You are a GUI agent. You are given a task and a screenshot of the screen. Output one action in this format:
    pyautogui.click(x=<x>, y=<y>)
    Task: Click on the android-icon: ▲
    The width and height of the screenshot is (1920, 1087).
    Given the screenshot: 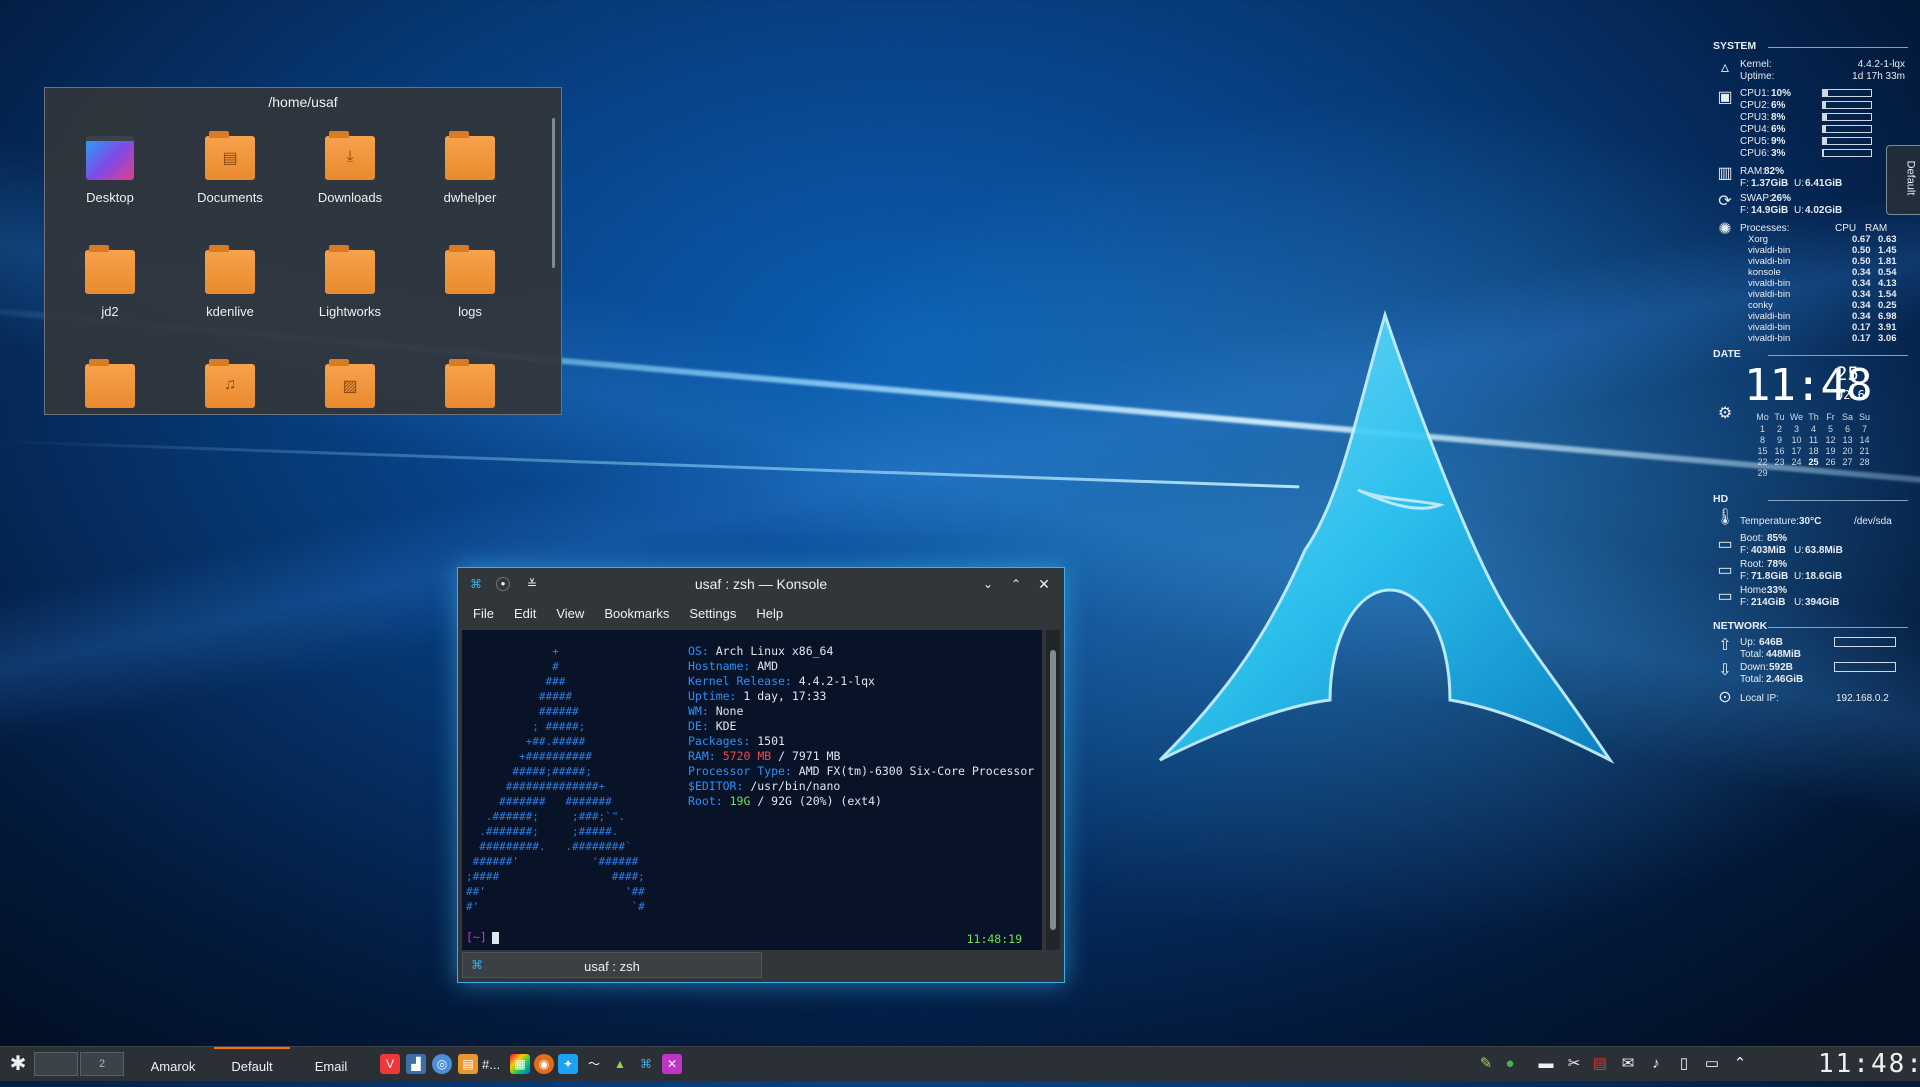 What is the action you would take?
    pyautogui.click(x=620, y=1064)
    